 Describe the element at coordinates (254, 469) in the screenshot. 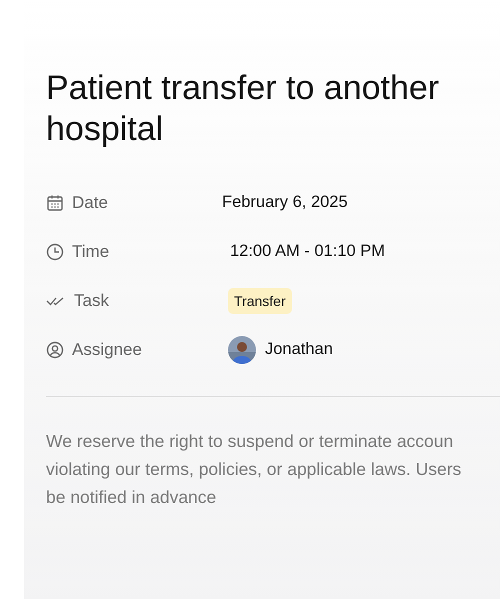

I see `terms-paragraph: We reserve the right to suspend or terminate accoun violating our terms, policies, or applicable laws. Users be notified in advance` at that location.